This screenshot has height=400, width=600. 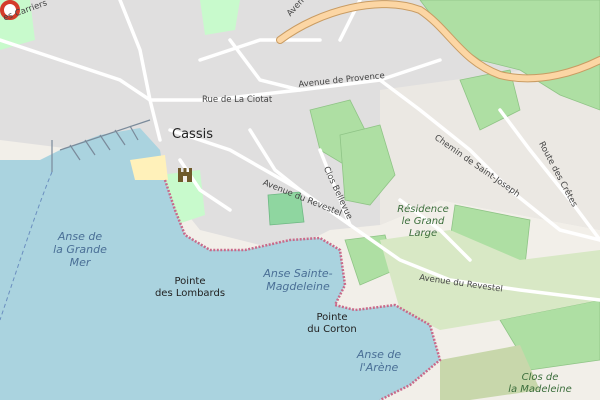 What do you see at coordinates (379, 361) in the screenshot?
I see `water-label-arene: Anse de l'Arène` at bounding box center [379, 361].